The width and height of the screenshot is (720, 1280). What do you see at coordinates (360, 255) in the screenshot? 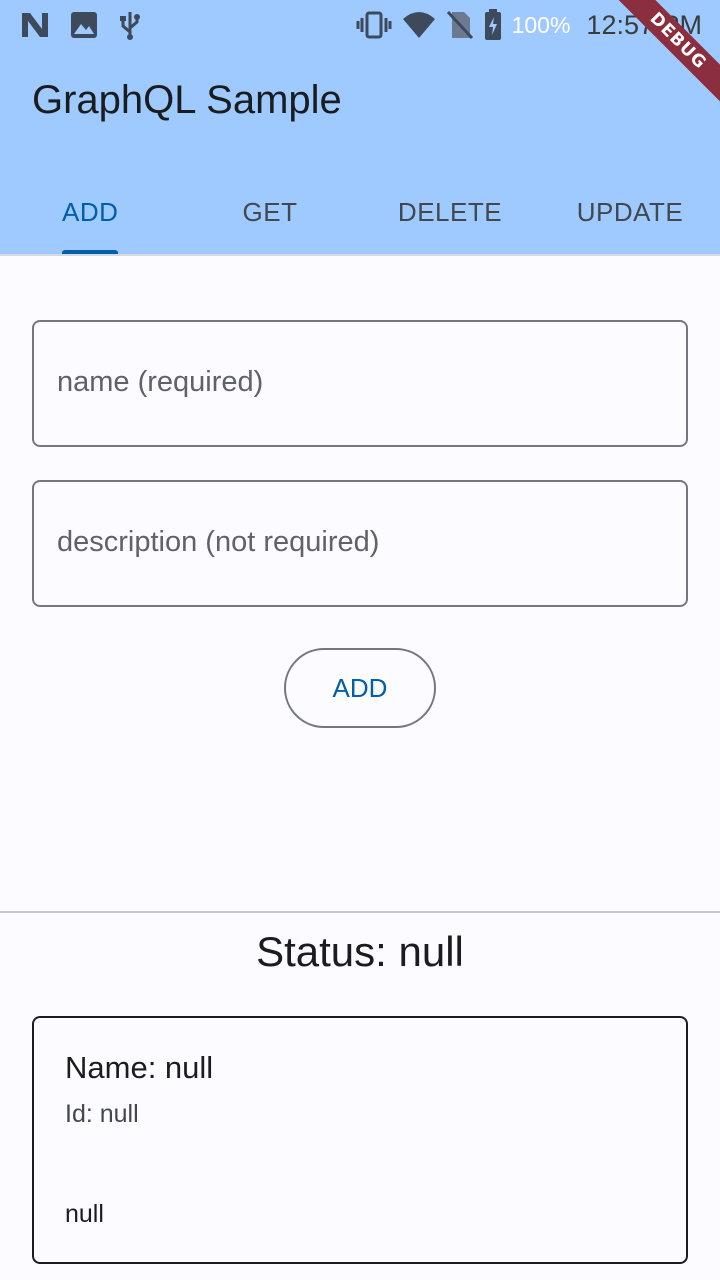
I see `tab-bar-divider` at bounding box center [360, 255].